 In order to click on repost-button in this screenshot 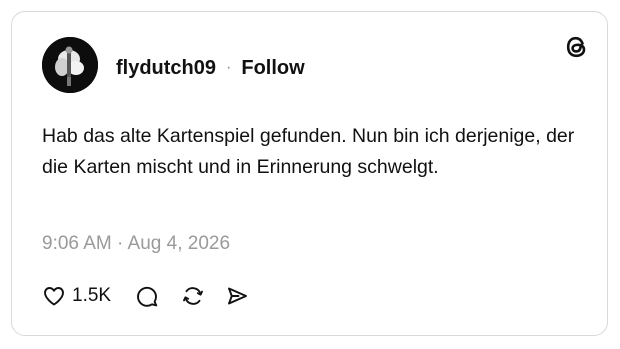, I will do `click(193, 296)`.